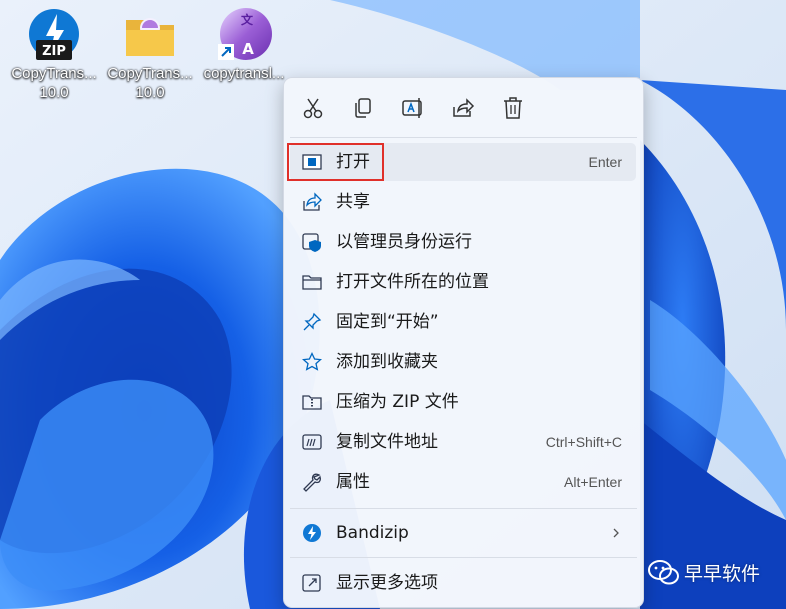  I want to click on delete-icon, so click(513, 108).